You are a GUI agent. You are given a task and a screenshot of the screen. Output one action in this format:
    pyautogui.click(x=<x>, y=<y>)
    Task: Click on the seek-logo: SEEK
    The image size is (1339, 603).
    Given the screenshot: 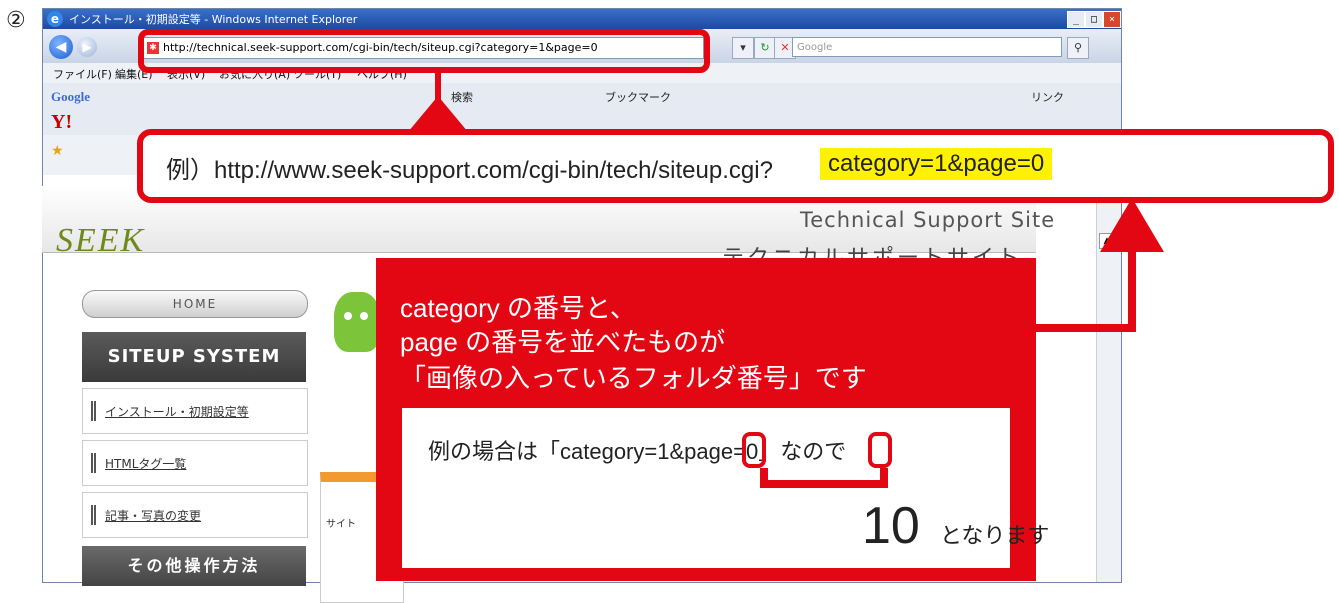 What is the action you would take?
    pyautogui.click(x=101, y=240)
    